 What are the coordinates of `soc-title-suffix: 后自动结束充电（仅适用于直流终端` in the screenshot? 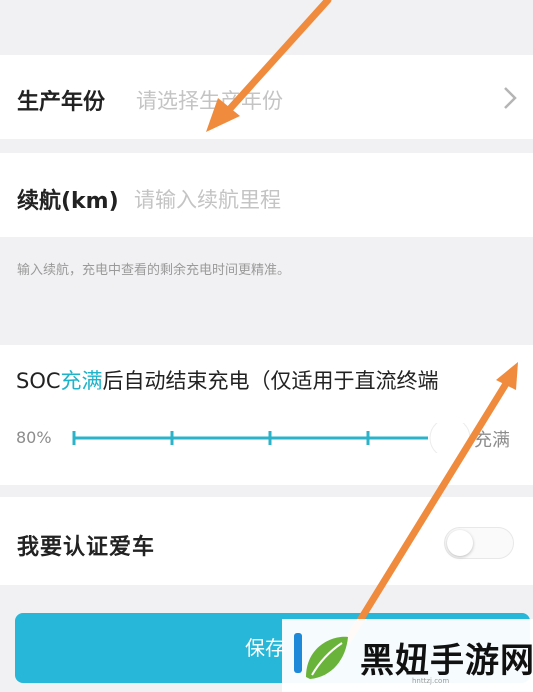 It's located at (270, 381).